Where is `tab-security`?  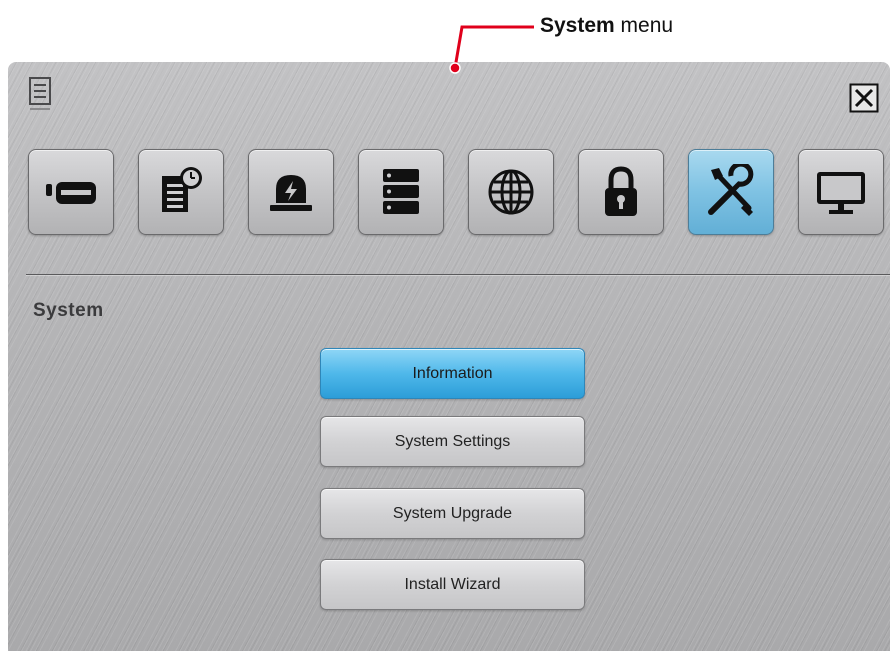 tab-security is located at coordinates (621, 192).